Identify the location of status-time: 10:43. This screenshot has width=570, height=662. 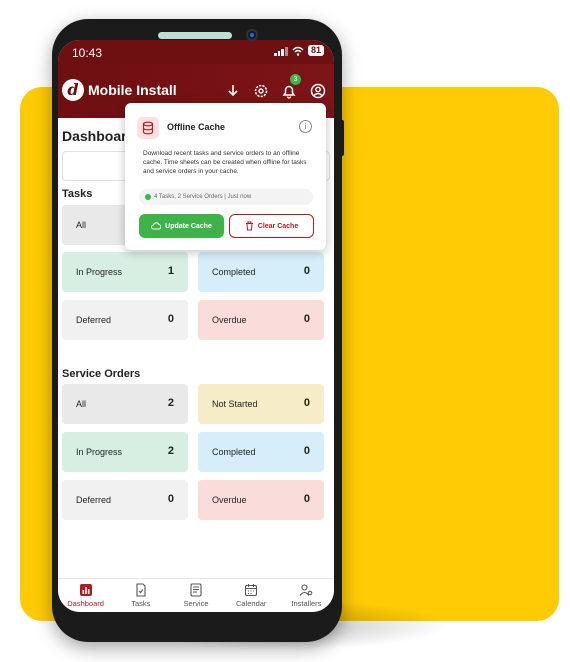
(87, 53).